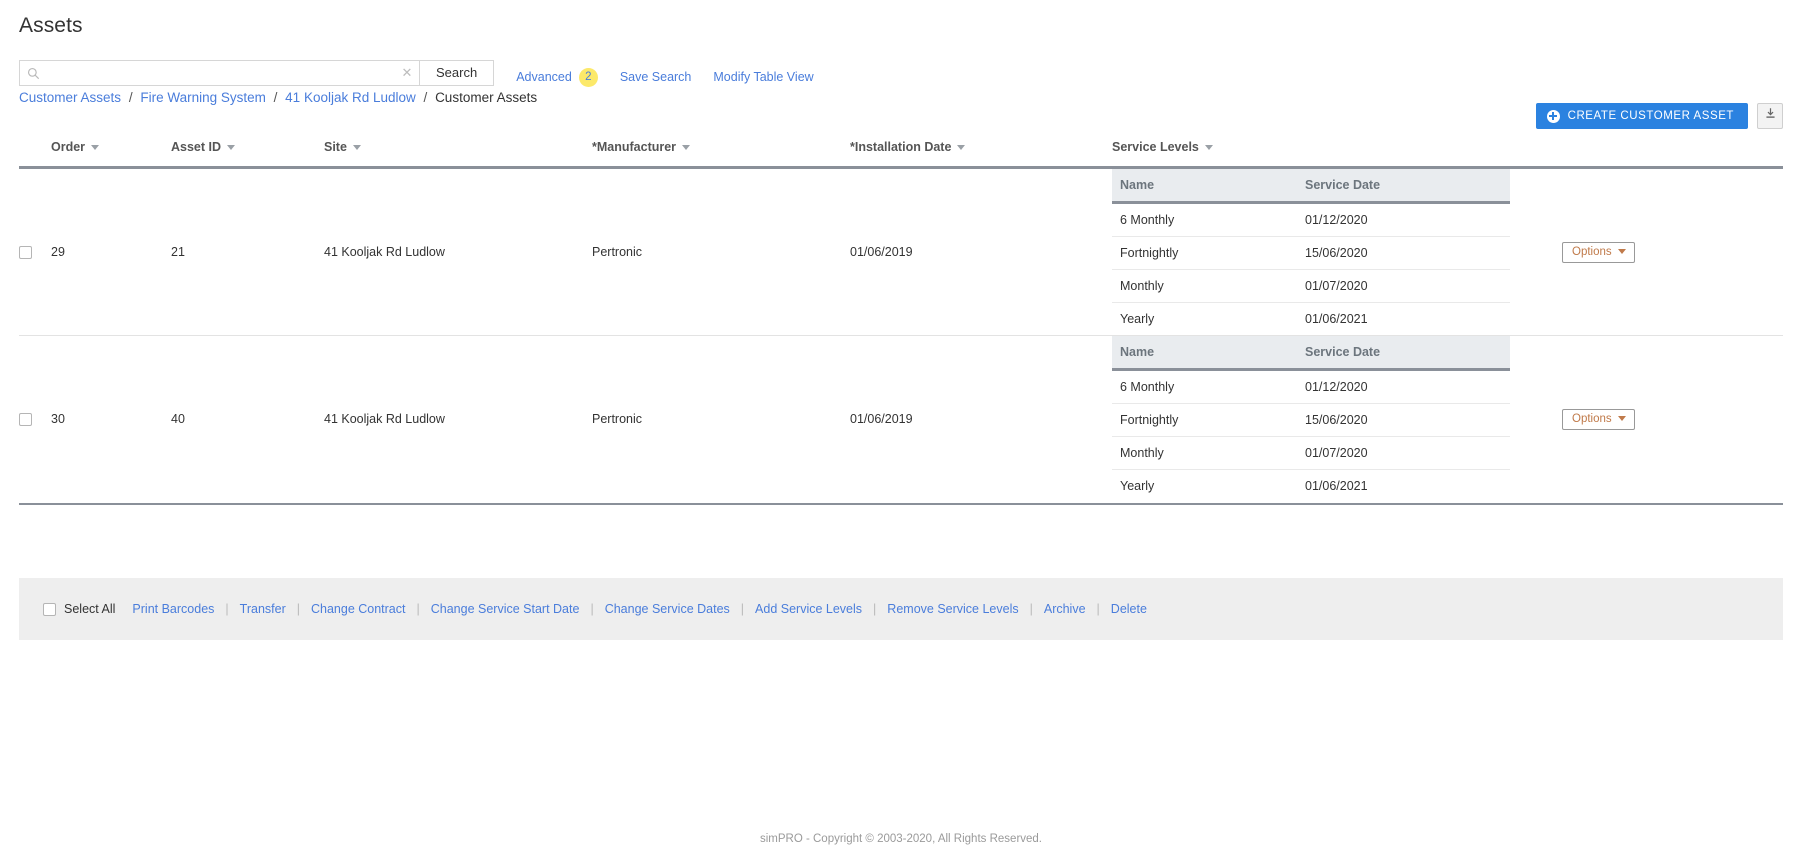 This screenshot has height=854, width=1802. Describe the element at coordinates (1592, 251) in the screenshot. I see `options-button-label: Options` at that location.